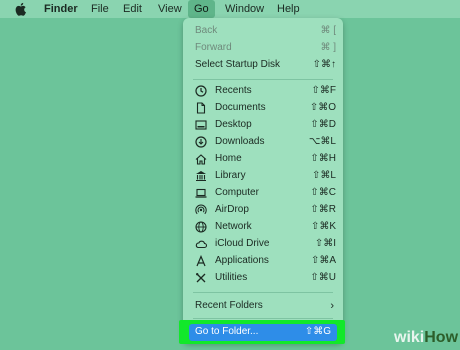 This screenshot has height=350, width=460. I want to click on menu-item-label: Downloads, so click(240, 141).